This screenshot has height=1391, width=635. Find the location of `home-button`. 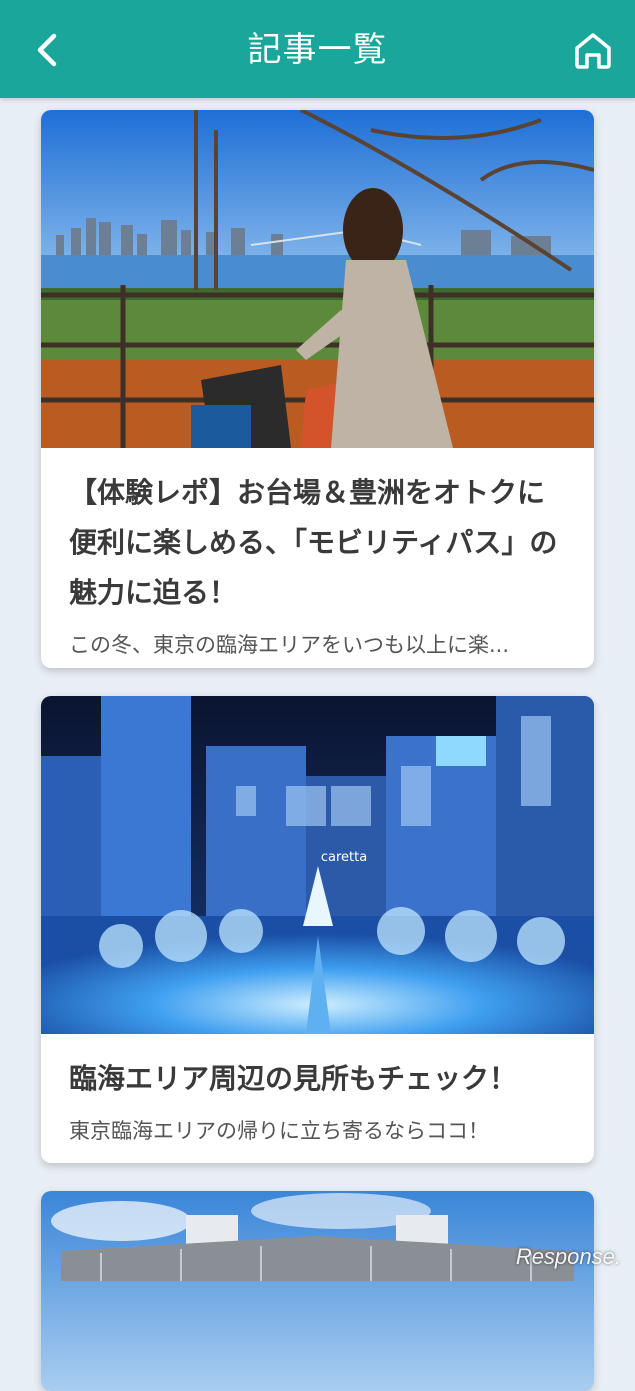

home-button is located at coordinates (593, 50).